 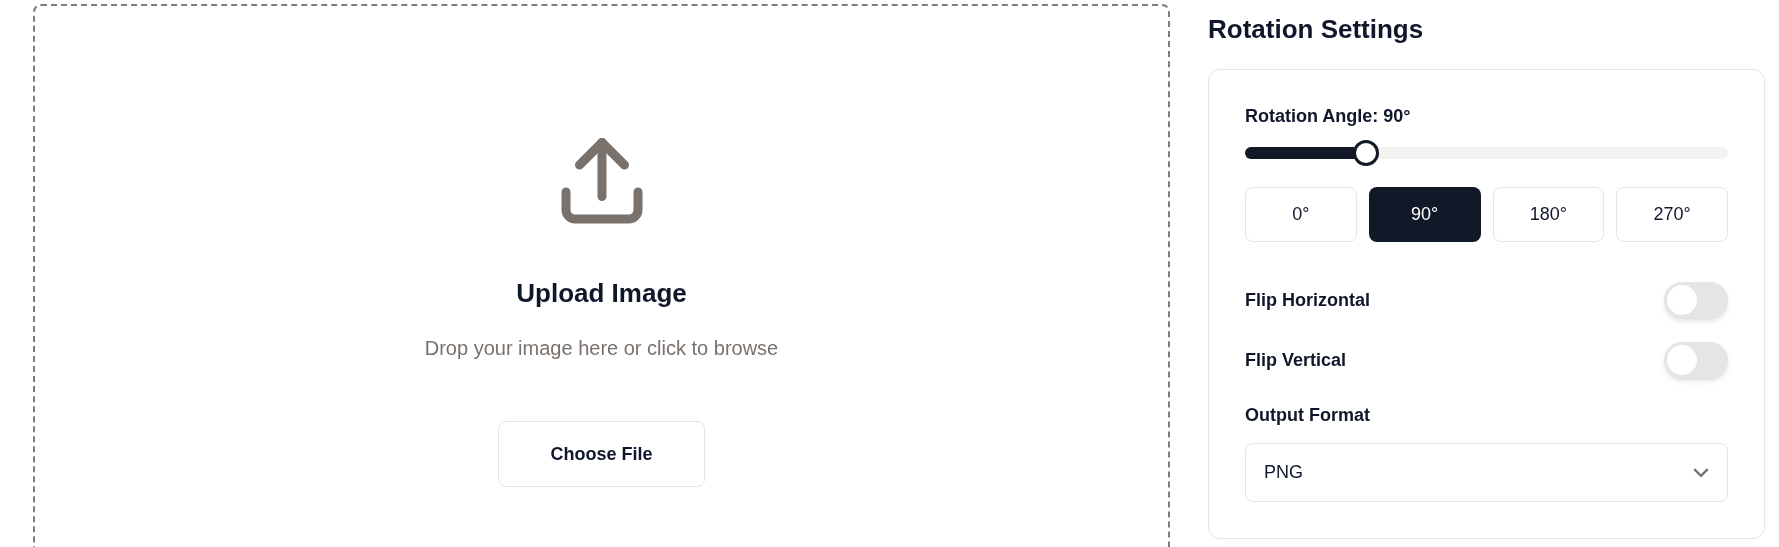 What do you see at coordinates (601, 293) in the screenshot?
I see `upload-title: Upload Image` at bounding box center [601, 293].